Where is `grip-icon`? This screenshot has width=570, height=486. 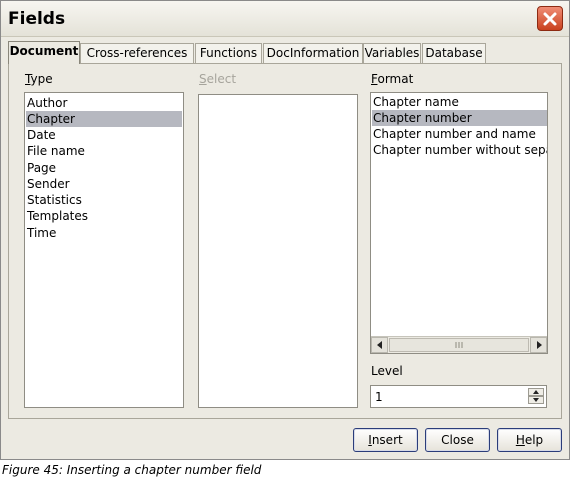 grip-icon is located at coordinates (459, 345).